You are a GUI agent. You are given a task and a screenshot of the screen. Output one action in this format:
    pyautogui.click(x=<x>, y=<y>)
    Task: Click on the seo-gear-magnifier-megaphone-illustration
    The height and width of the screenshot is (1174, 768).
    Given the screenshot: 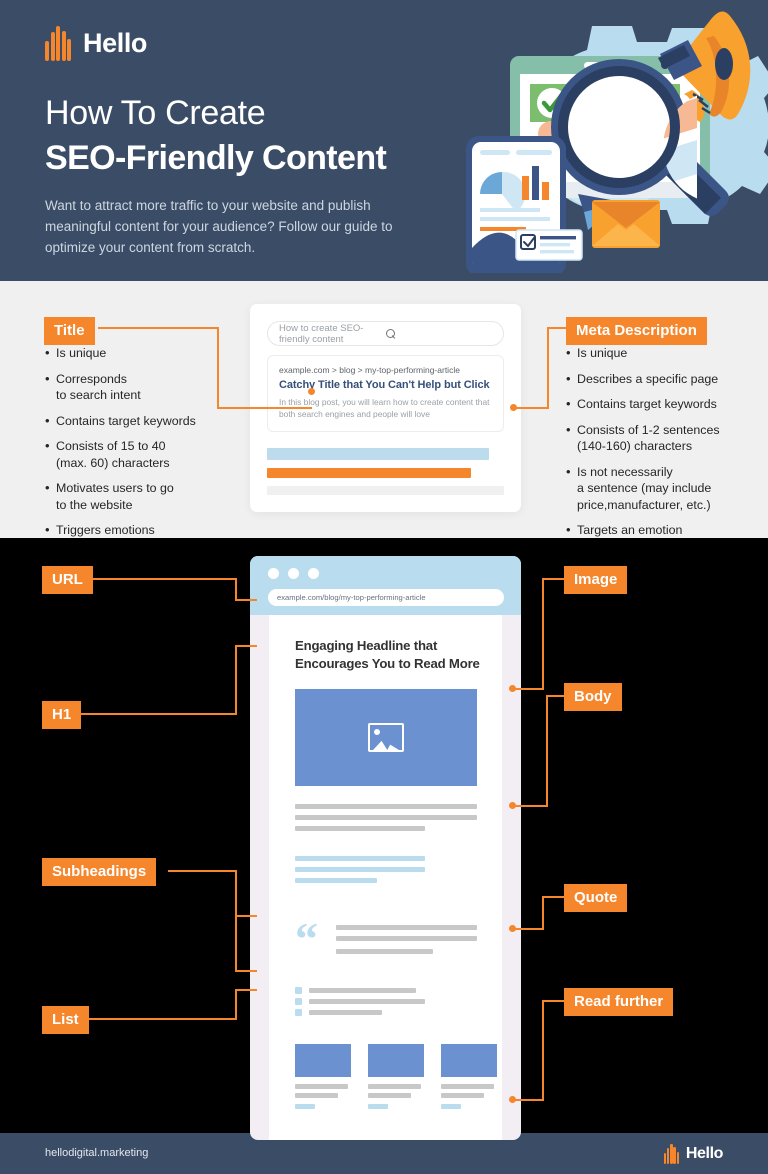 What is the action you would take?
    pyautogui.click(x=610, y=140)
    